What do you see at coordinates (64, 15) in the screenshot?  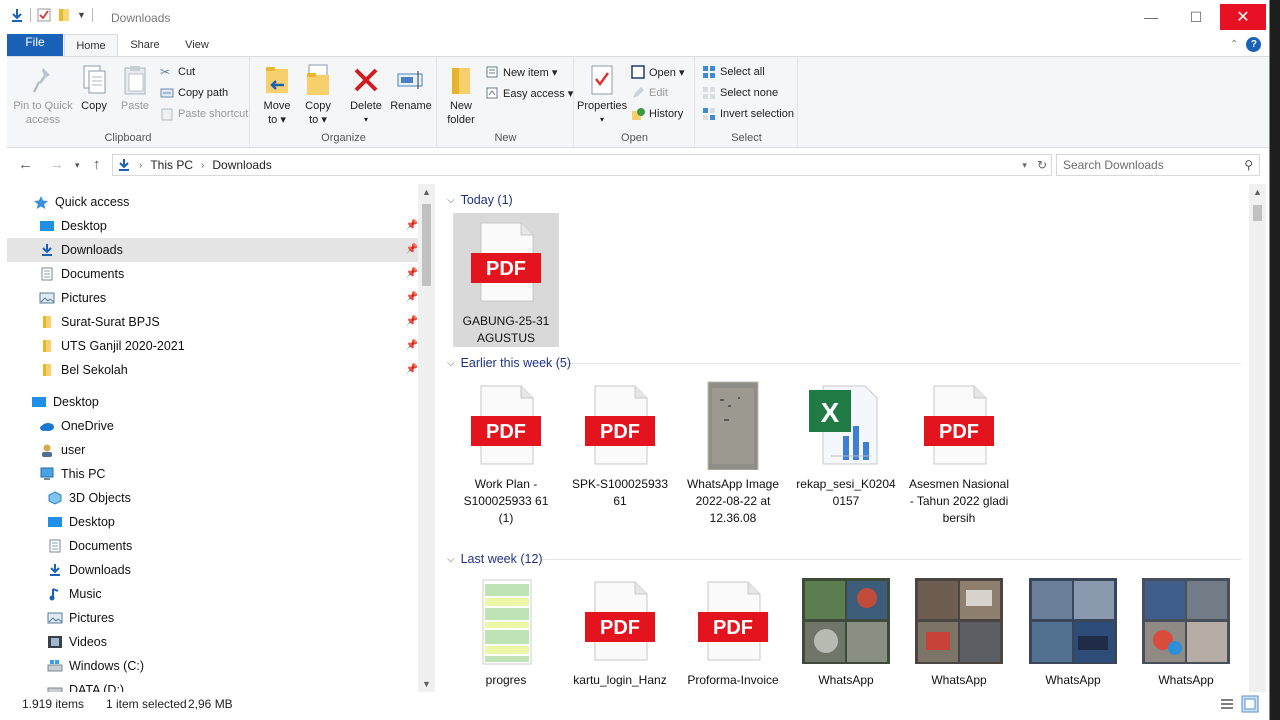 I see `new-folder-icon` at bounding box center [64, 15].